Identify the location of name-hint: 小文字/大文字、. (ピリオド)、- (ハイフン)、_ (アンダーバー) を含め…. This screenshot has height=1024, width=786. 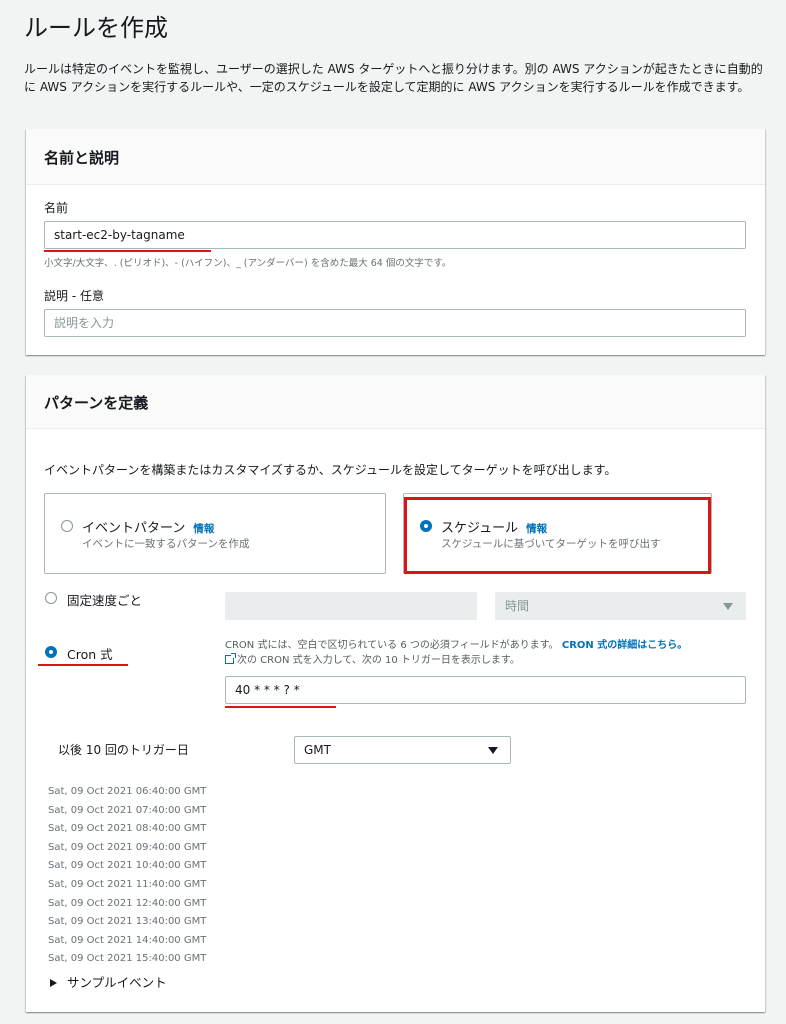
(248, 263).